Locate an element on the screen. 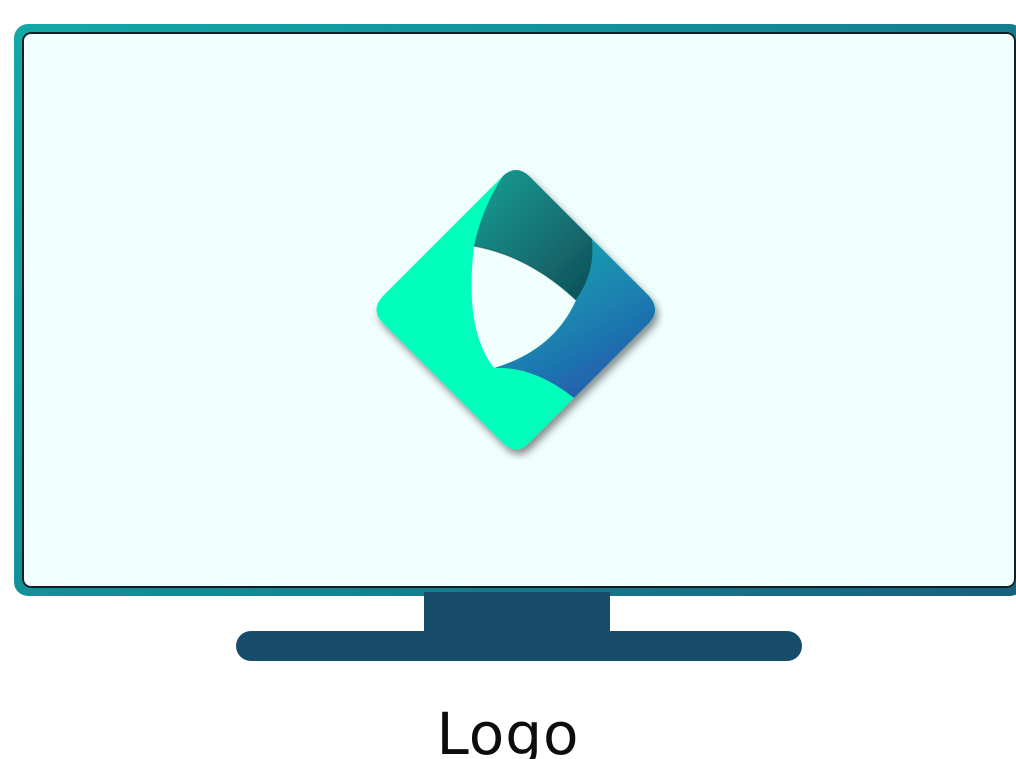 The height and width of the screenshot is (759, 1016). monitor-stand-base is located at coordinates (519, 646).